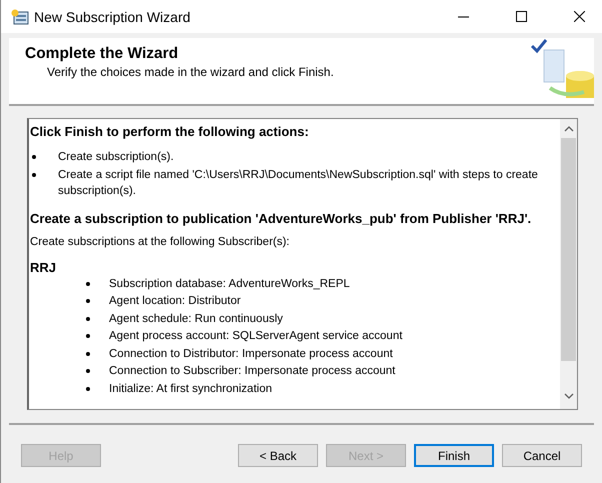  What do you see at coordinates (569, 396) in the screenshot?
I see `chevron-down-icon` at bounding box center [569, 396].